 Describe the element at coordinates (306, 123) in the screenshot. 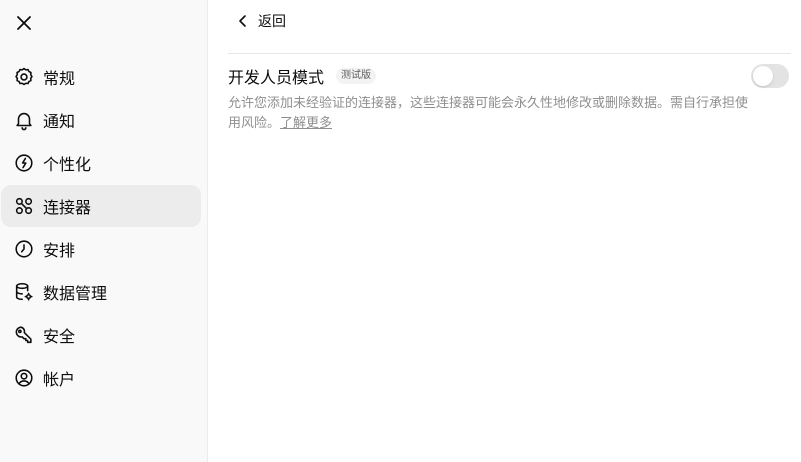

I see `learn-more-link: 了解更多` at that location.